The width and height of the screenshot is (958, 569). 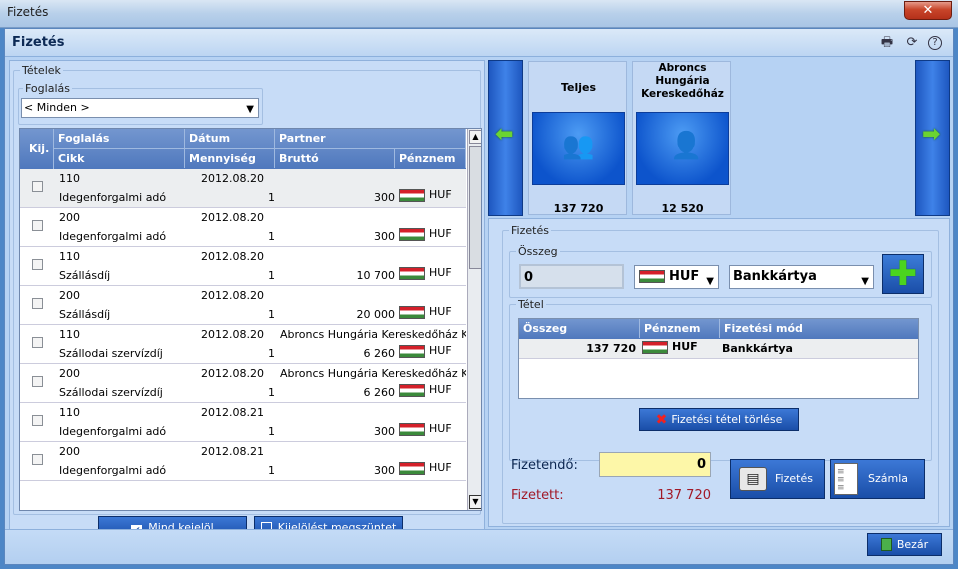 What do you see at coordinates (243, 422) in the screenshot?
I see `table-row: 110 2012.08.21 Idegenforgalmi adó 1 300 HUF` at bounding box center [243, 422].